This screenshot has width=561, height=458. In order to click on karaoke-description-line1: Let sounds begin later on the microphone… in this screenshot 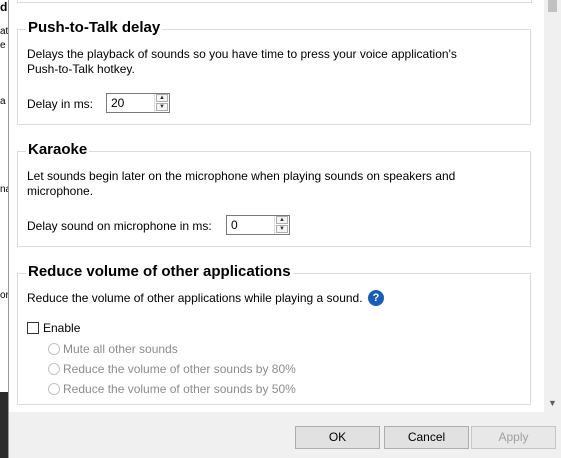, I will do `click(241, 176)`.